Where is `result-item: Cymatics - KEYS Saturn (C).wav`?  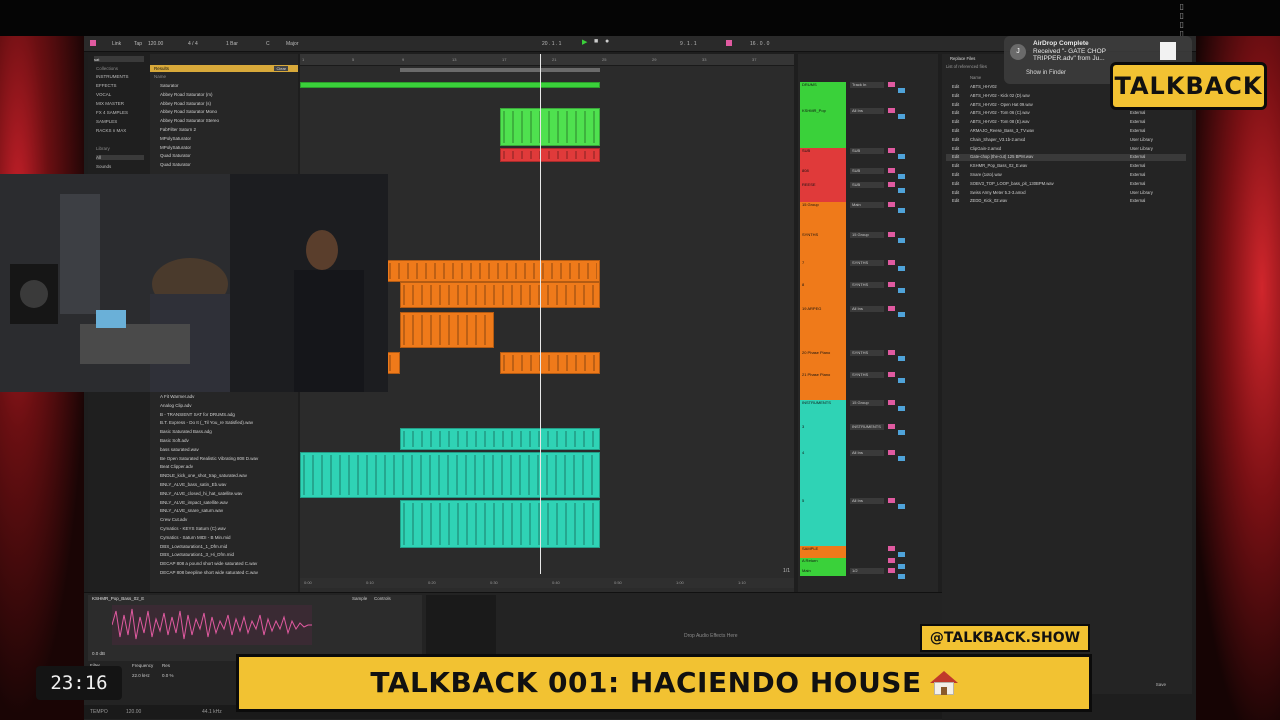
result-item: Cymatics - KEYS Saturn (C).wav is located at coordinates (193, 528).